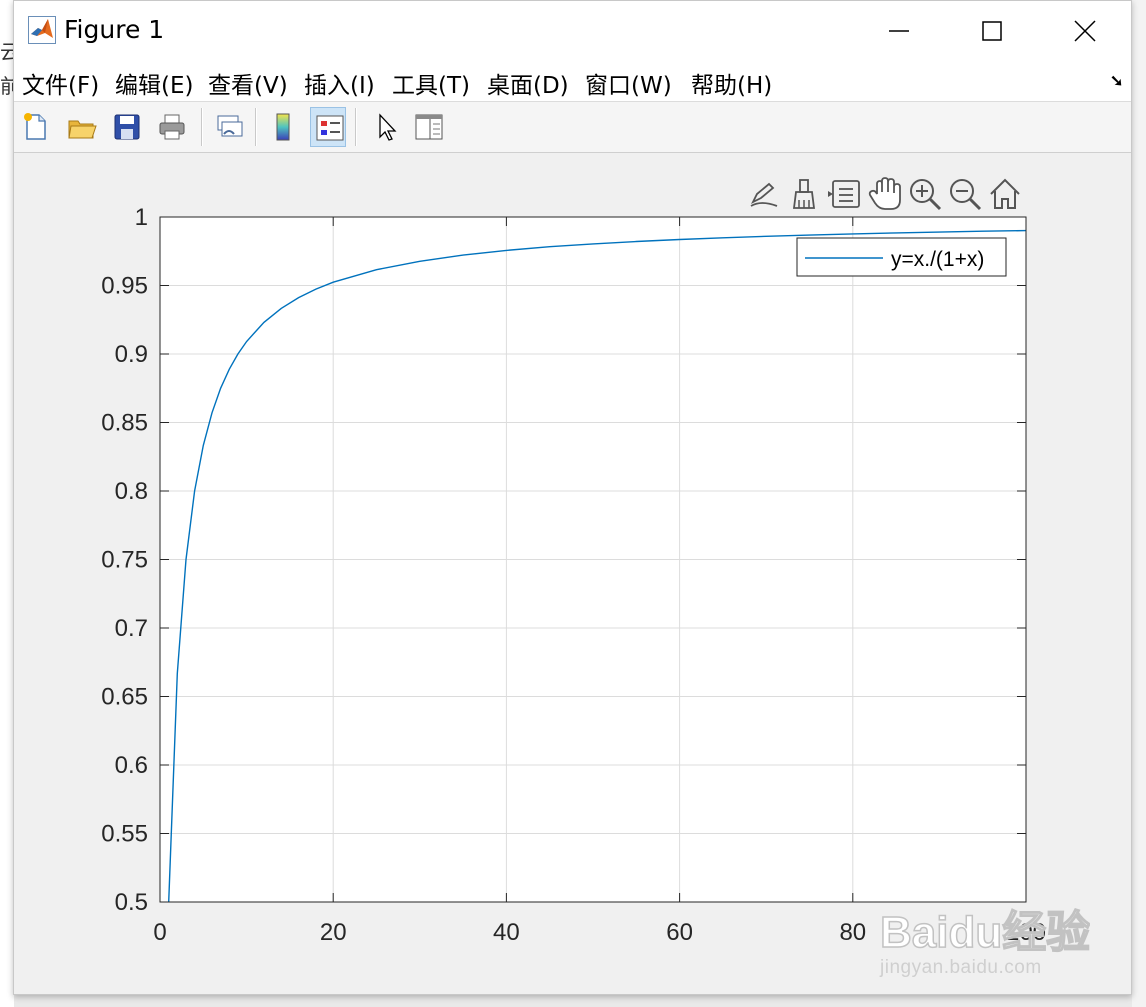 The width and height of the screenshot is (1146, 1007). I want to click on x-tick-label: 20, so click(333, 932).